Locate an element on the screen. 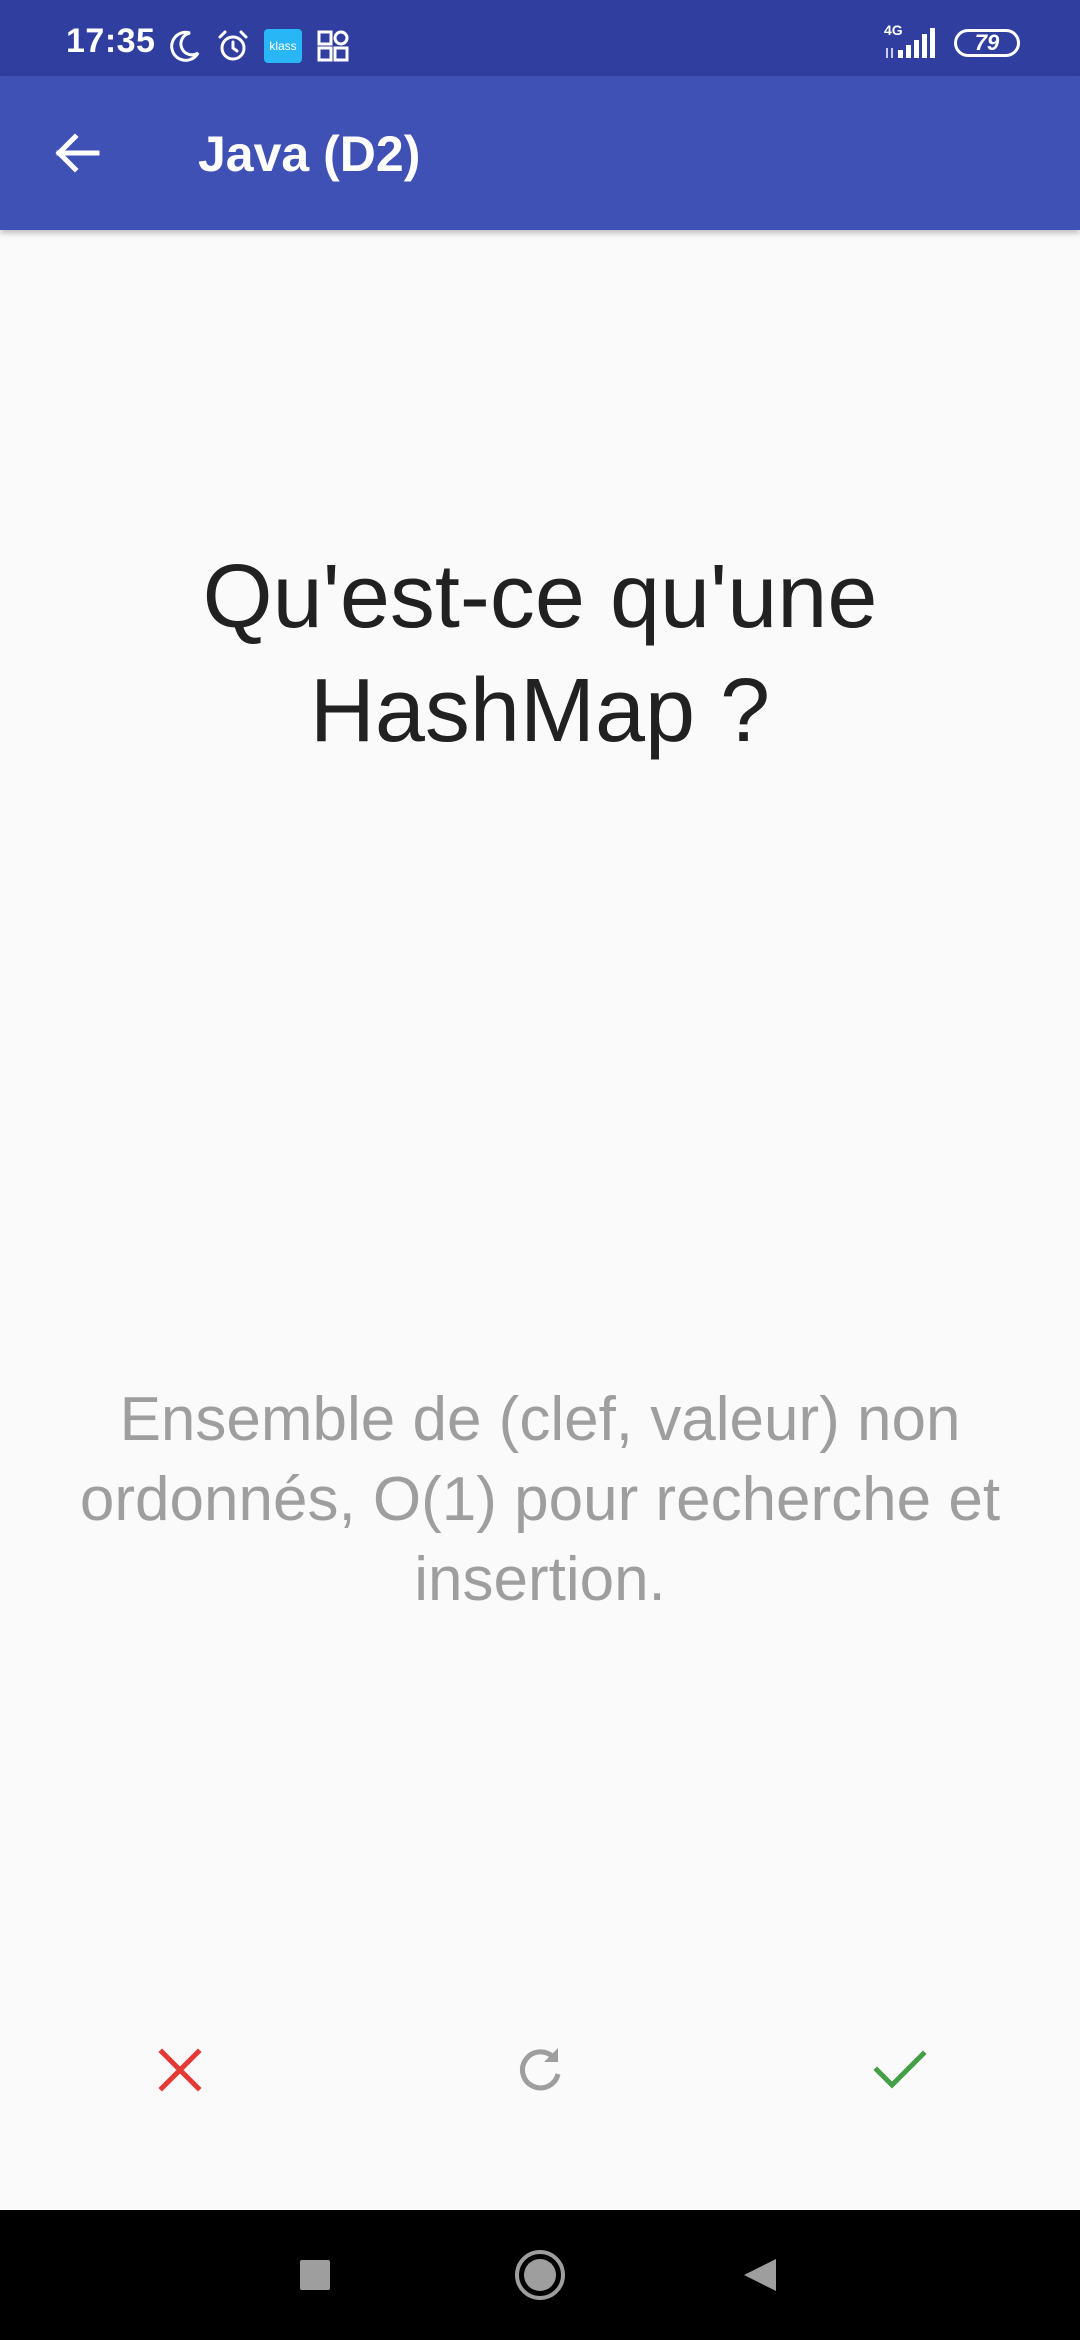 Image resolution: width=1080 pixels, height=2340 pixels. status-icons-right: 4G 79 is located at coordinates (952, 41).